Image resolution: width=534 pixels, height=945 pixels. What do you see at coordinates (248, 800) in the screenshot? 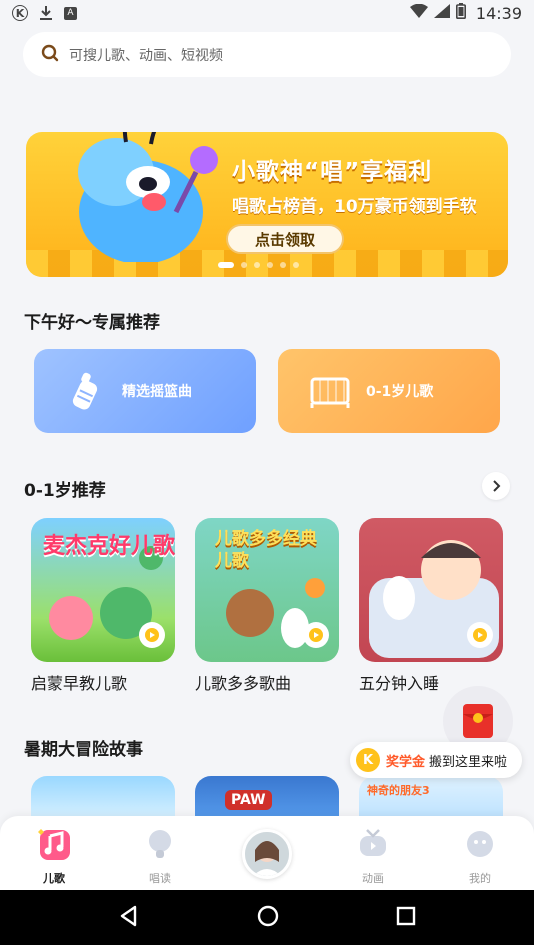
I see `summer-album-2-text: PAW` at bounding box center [248, 800].